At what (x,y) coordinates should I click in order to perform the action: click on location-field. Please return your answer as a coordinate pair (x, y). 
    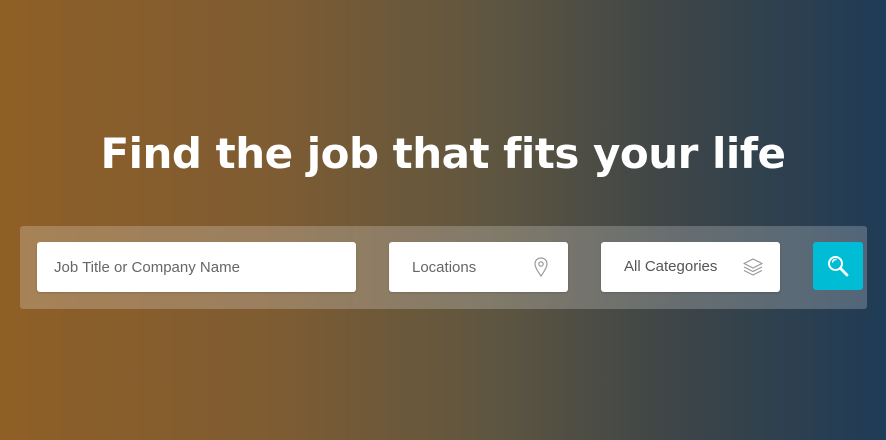
    Looking at the image, I should click on (478, 267).